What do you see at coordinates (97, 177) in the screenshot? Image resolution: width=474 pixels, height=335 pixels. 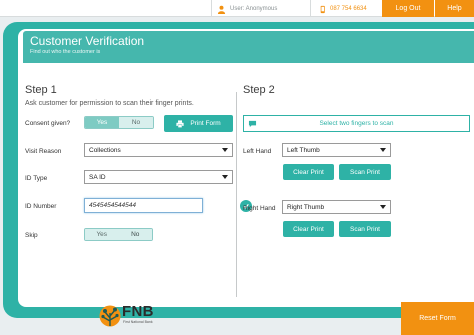 I see `id-type-value: SA ID` at bounding box center [97, 177].